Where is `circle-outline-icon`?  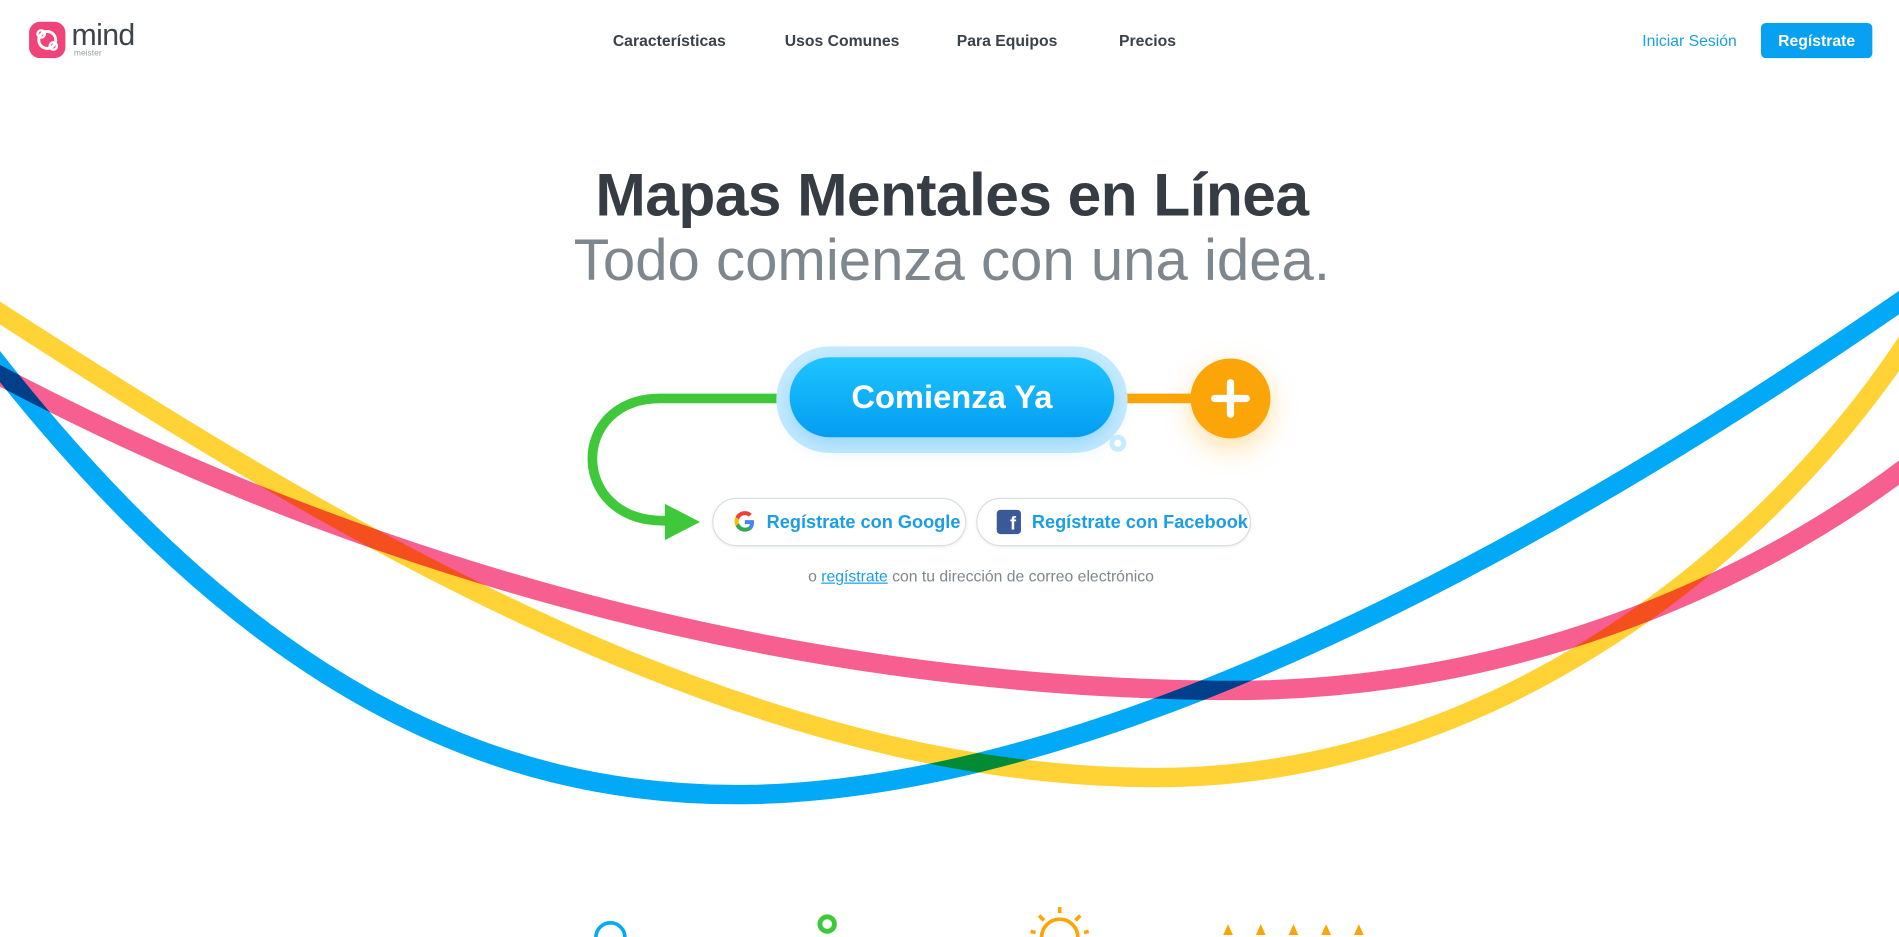 circle-outline-icon is located at coordinates (610, 929).